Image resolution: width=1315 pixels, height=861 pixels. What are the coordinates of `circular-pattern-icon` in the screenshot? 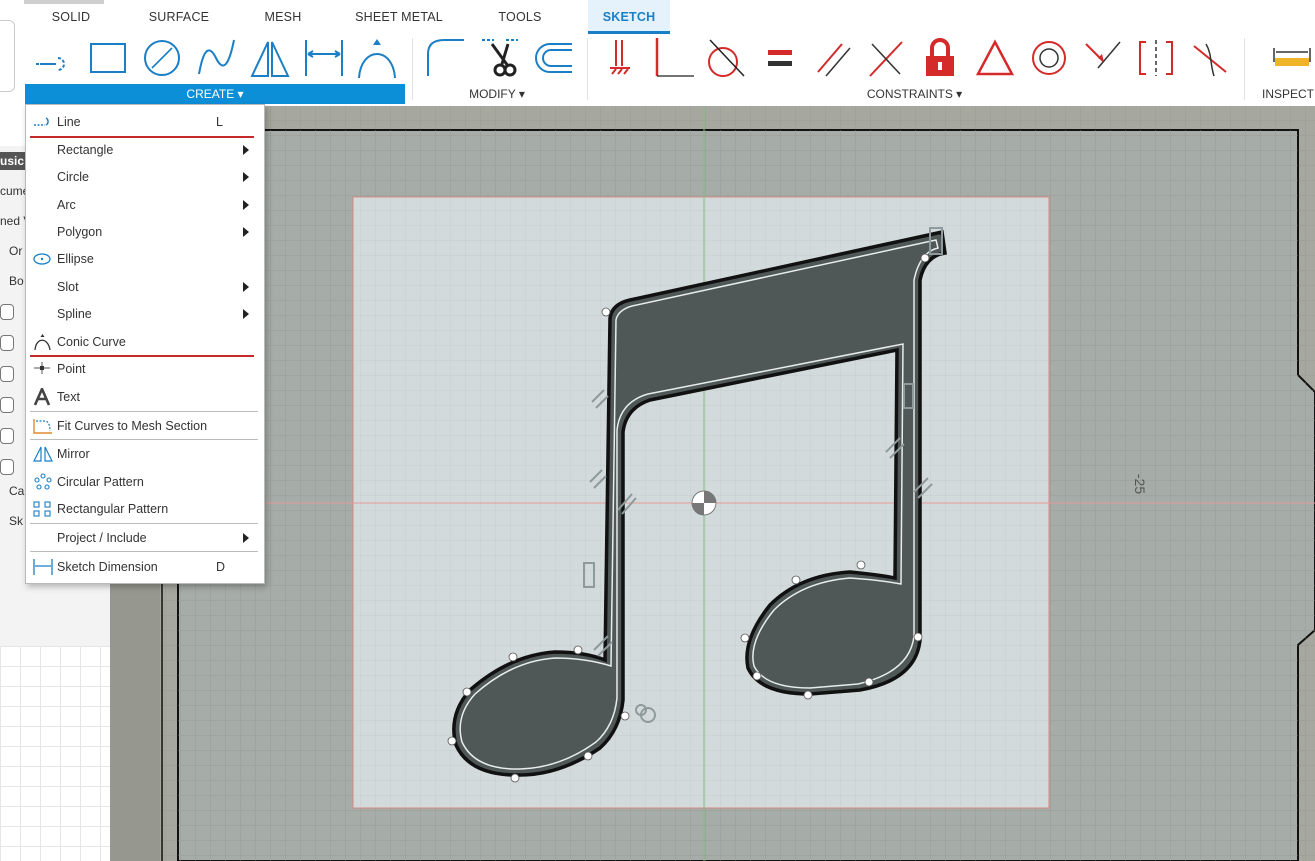 It's located at (43, 481).